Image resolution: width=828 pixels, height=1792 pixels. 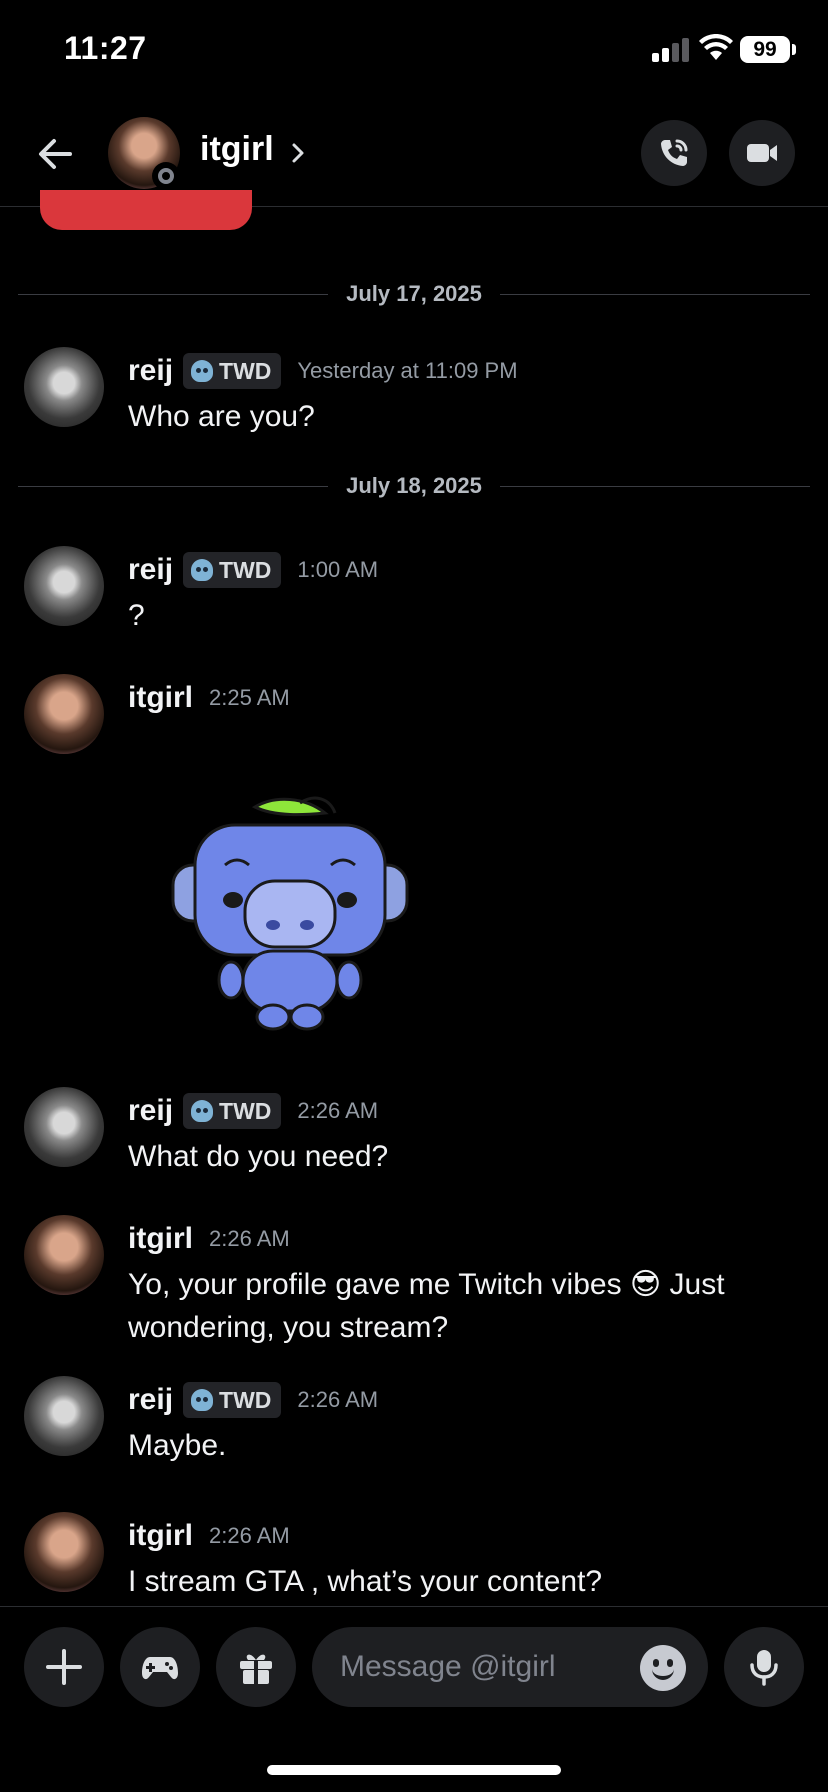 What do you see at coordinates (237, 149) in the screenshot?
I see `chat-title: itgirl` at bounding box center [237, 149].